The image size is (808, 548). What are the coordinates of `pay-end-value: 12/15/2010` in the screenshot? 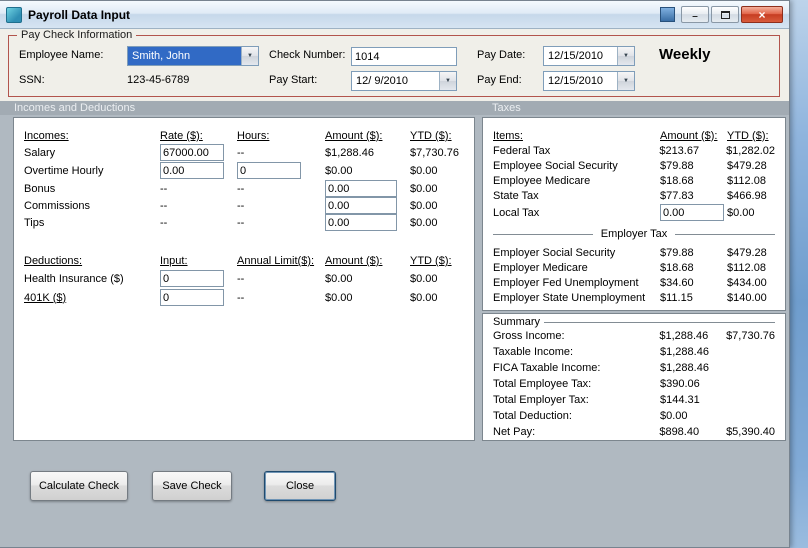 It's located at (580, 81).